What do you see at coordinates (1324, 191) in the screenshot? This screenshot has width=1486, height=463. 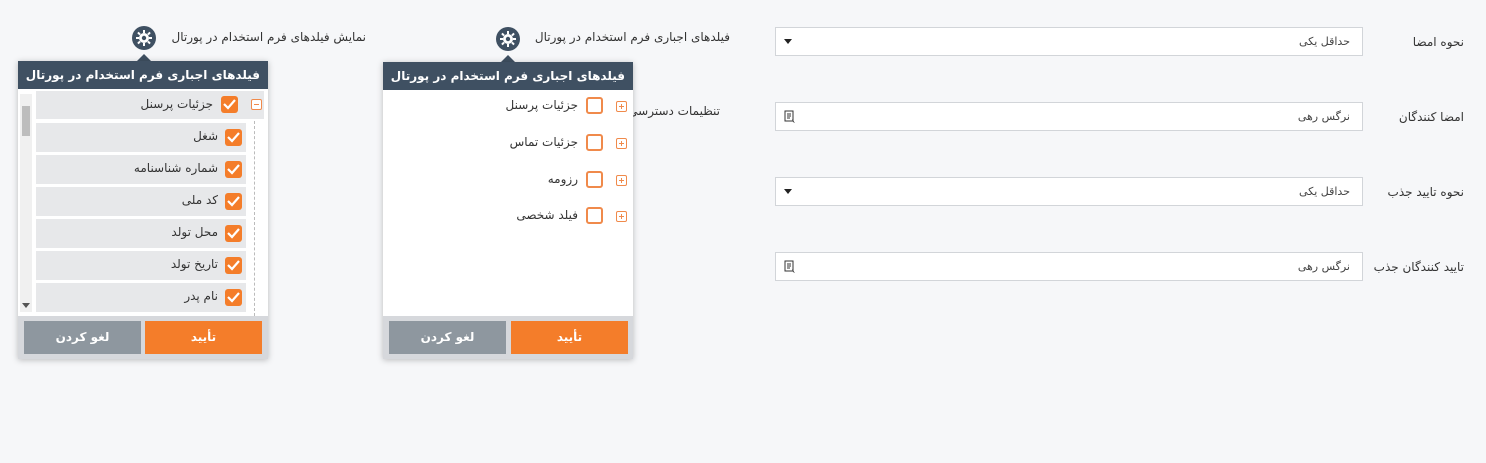 I see `hire-confirm-mode-value: حداقل یکی` at bounding box center [1324, 191].